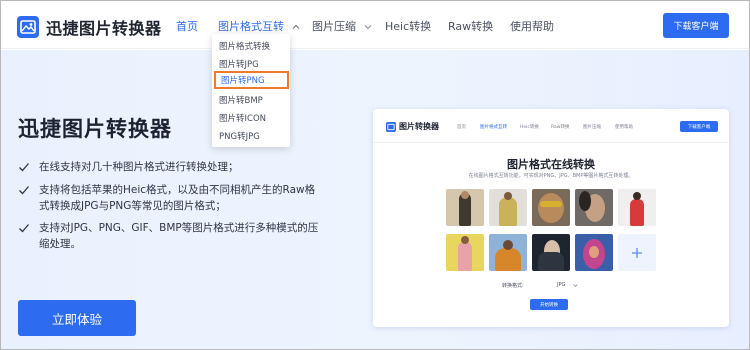 This screenshot has height=350, width=750. I want to click on dropdown-item-to-png: 图片转PNG, so click(251, 80).